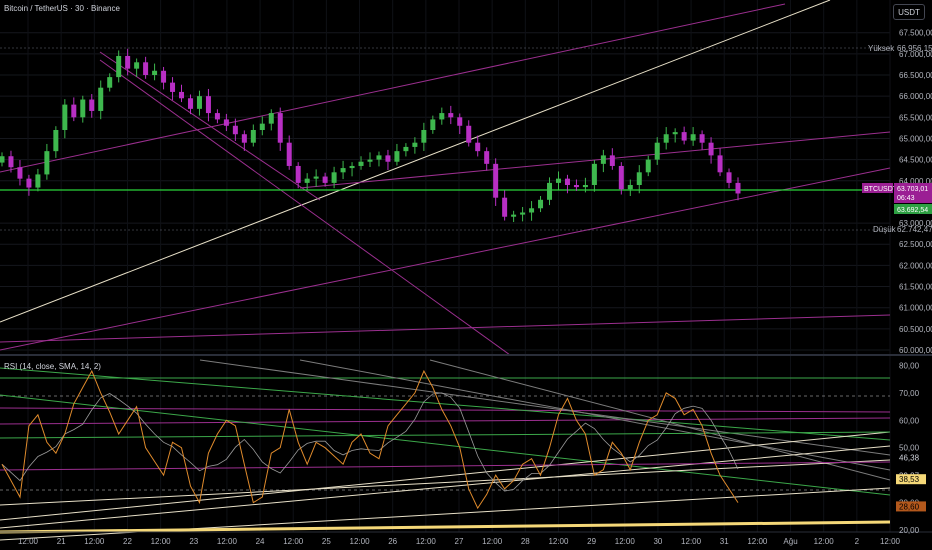  Describe the element at coordinates (210, 126) in the screenshot. I see `trendline-descending-beige` at that location.